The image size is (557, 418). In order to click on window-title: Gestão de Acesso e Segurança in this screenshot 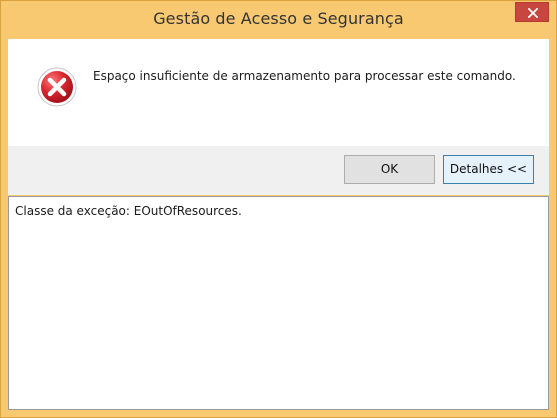, I will do `click(278, 18)`.